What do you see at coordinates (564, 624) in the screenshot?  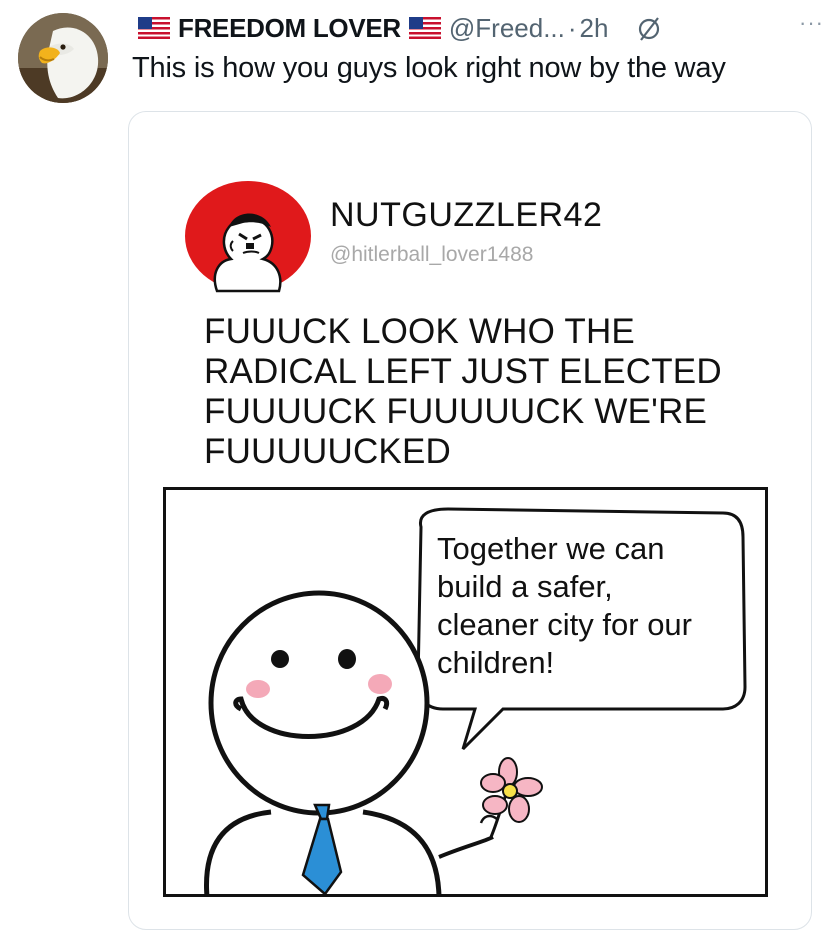 I see `speech-line: cleaner city for our` at bounding box center [564, 624].